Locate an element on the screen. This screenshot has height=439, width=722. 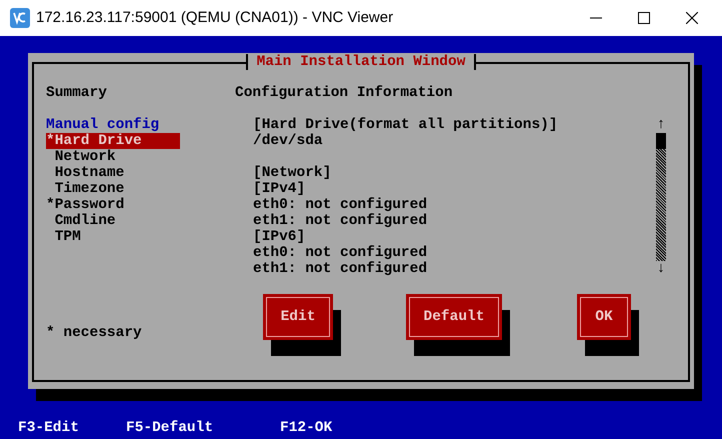
function-key-hint: F3-Edit is located at coordinates (49, 428).